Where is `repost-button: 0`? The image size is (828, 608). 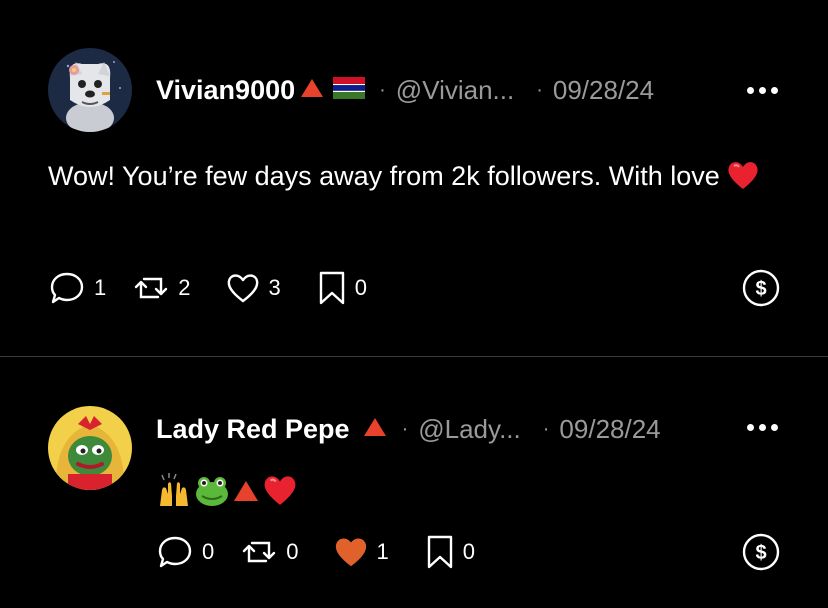
repost-button: 0 is located at coordinates (269, 552).